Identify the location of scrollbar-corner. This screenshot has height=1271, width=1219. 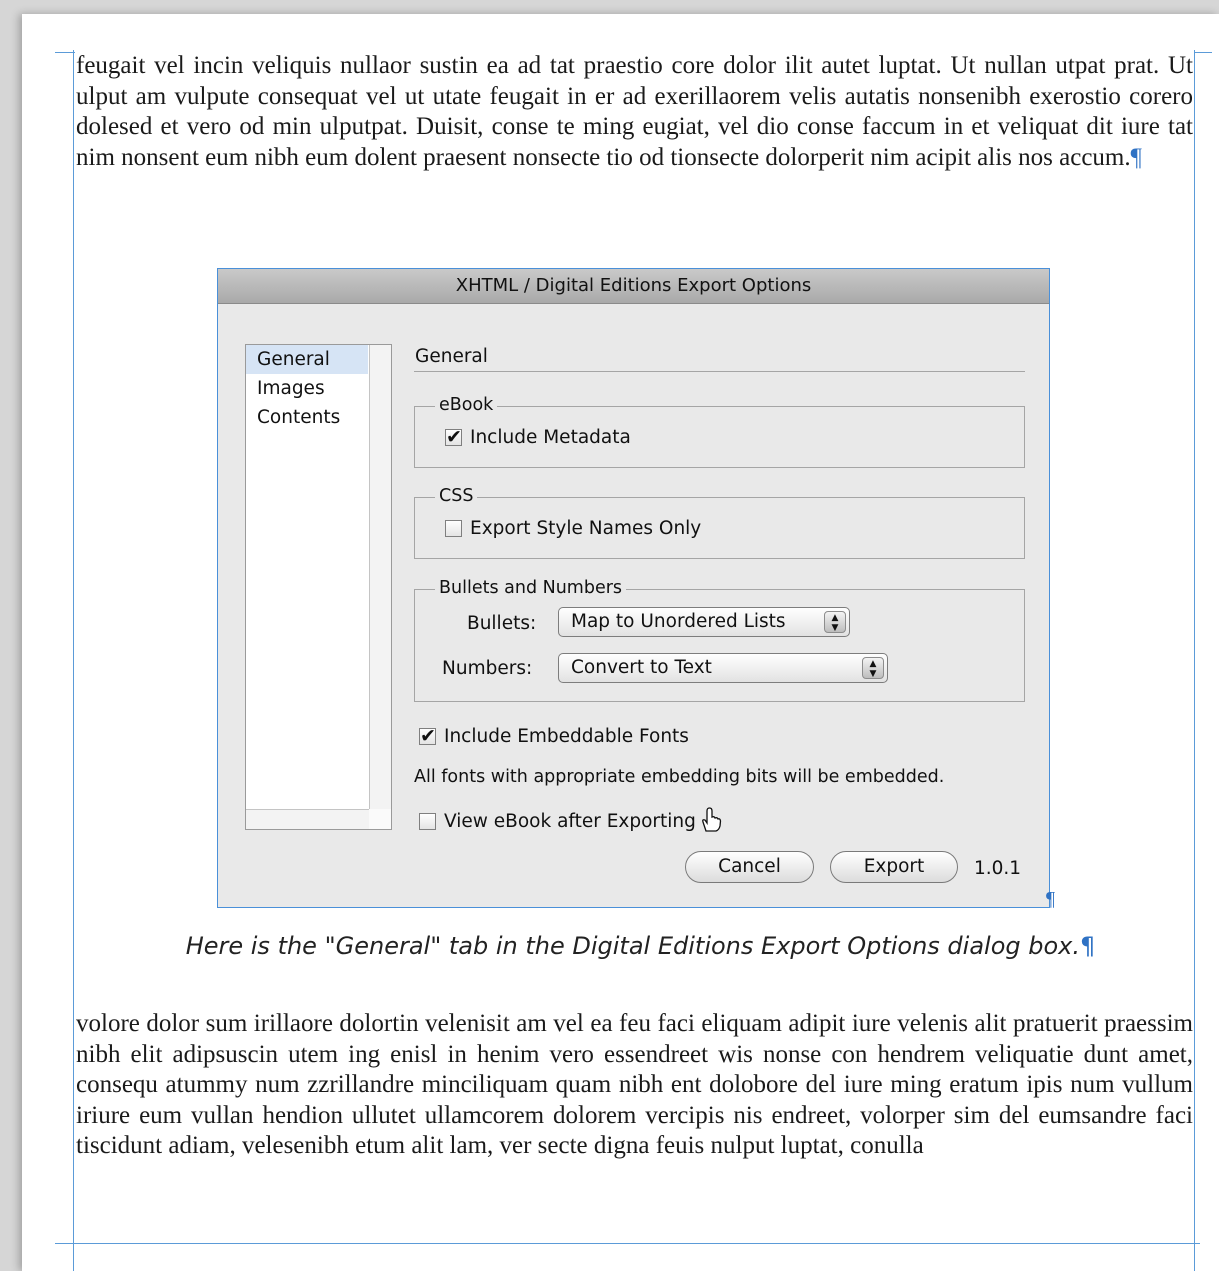
(380, 819).